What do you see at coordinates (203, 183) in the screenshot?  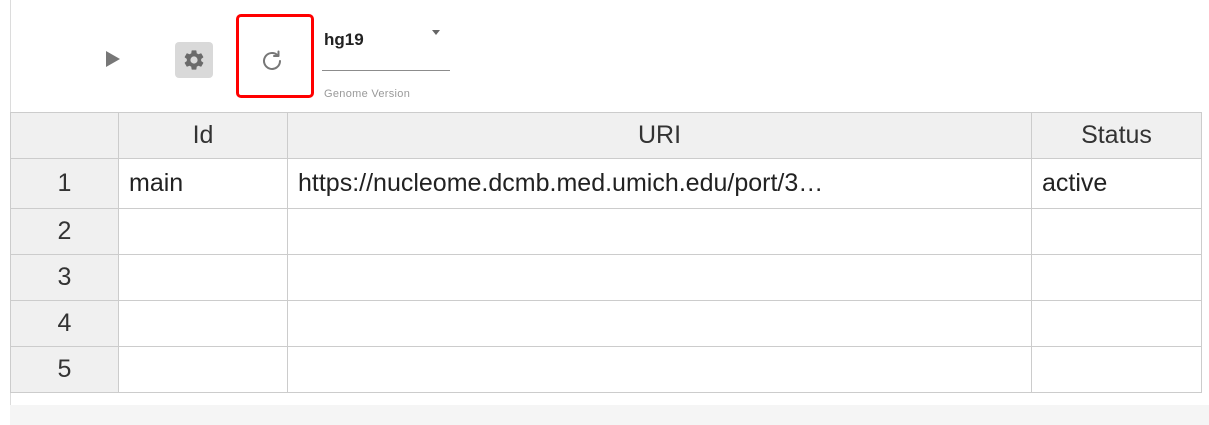 I see `cell-id: main` at bounding box center [203, 183].